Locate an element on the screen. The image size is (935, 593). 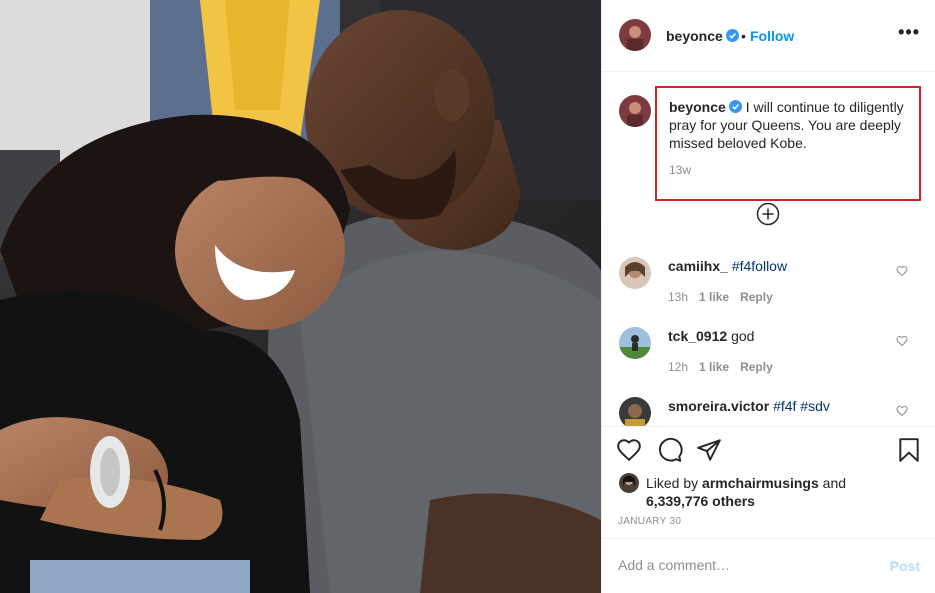
caption-username: beyonce is located at coordinates (697, 107).